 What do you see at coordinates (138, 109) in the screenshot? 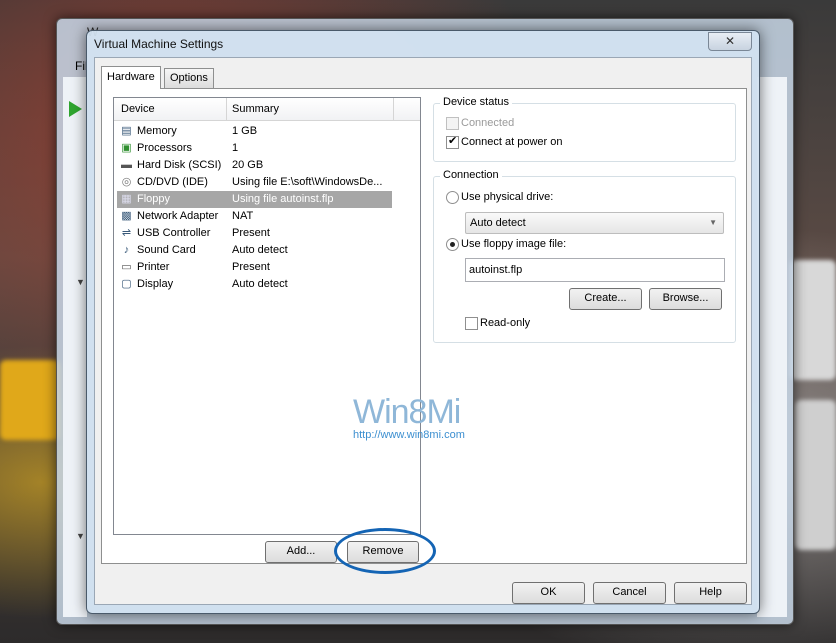
I see `column-header-device: Device` at bounding box center [138, 109].